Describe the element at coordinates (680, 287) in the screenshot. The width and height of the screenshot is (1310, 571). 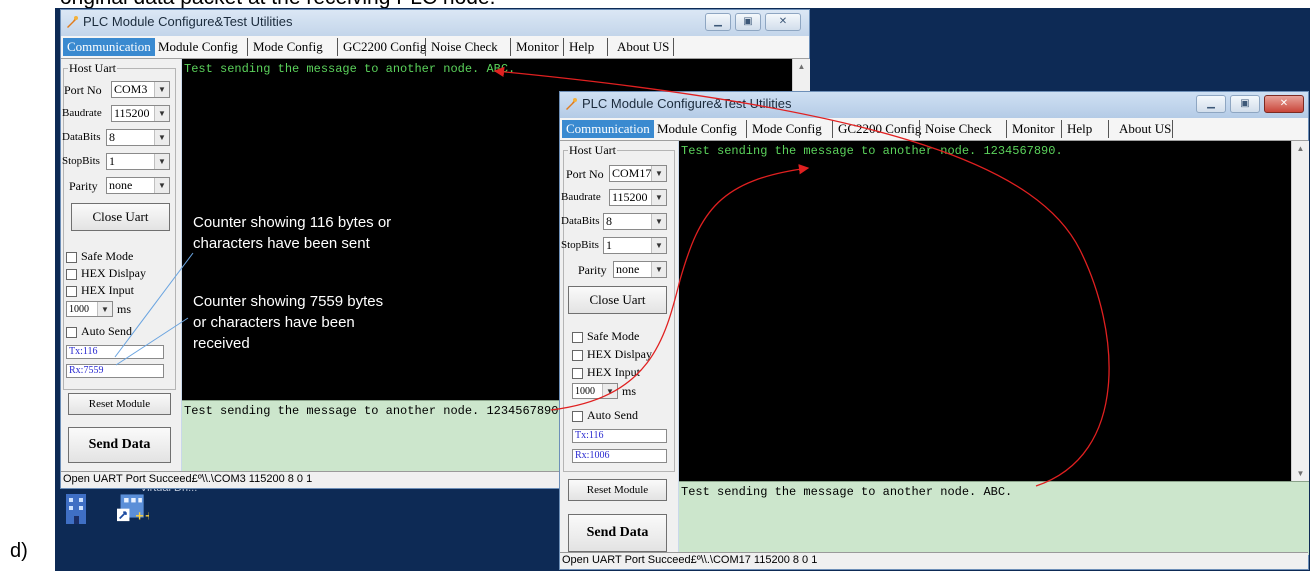
I see `arrow-1234567890-message` at that location.